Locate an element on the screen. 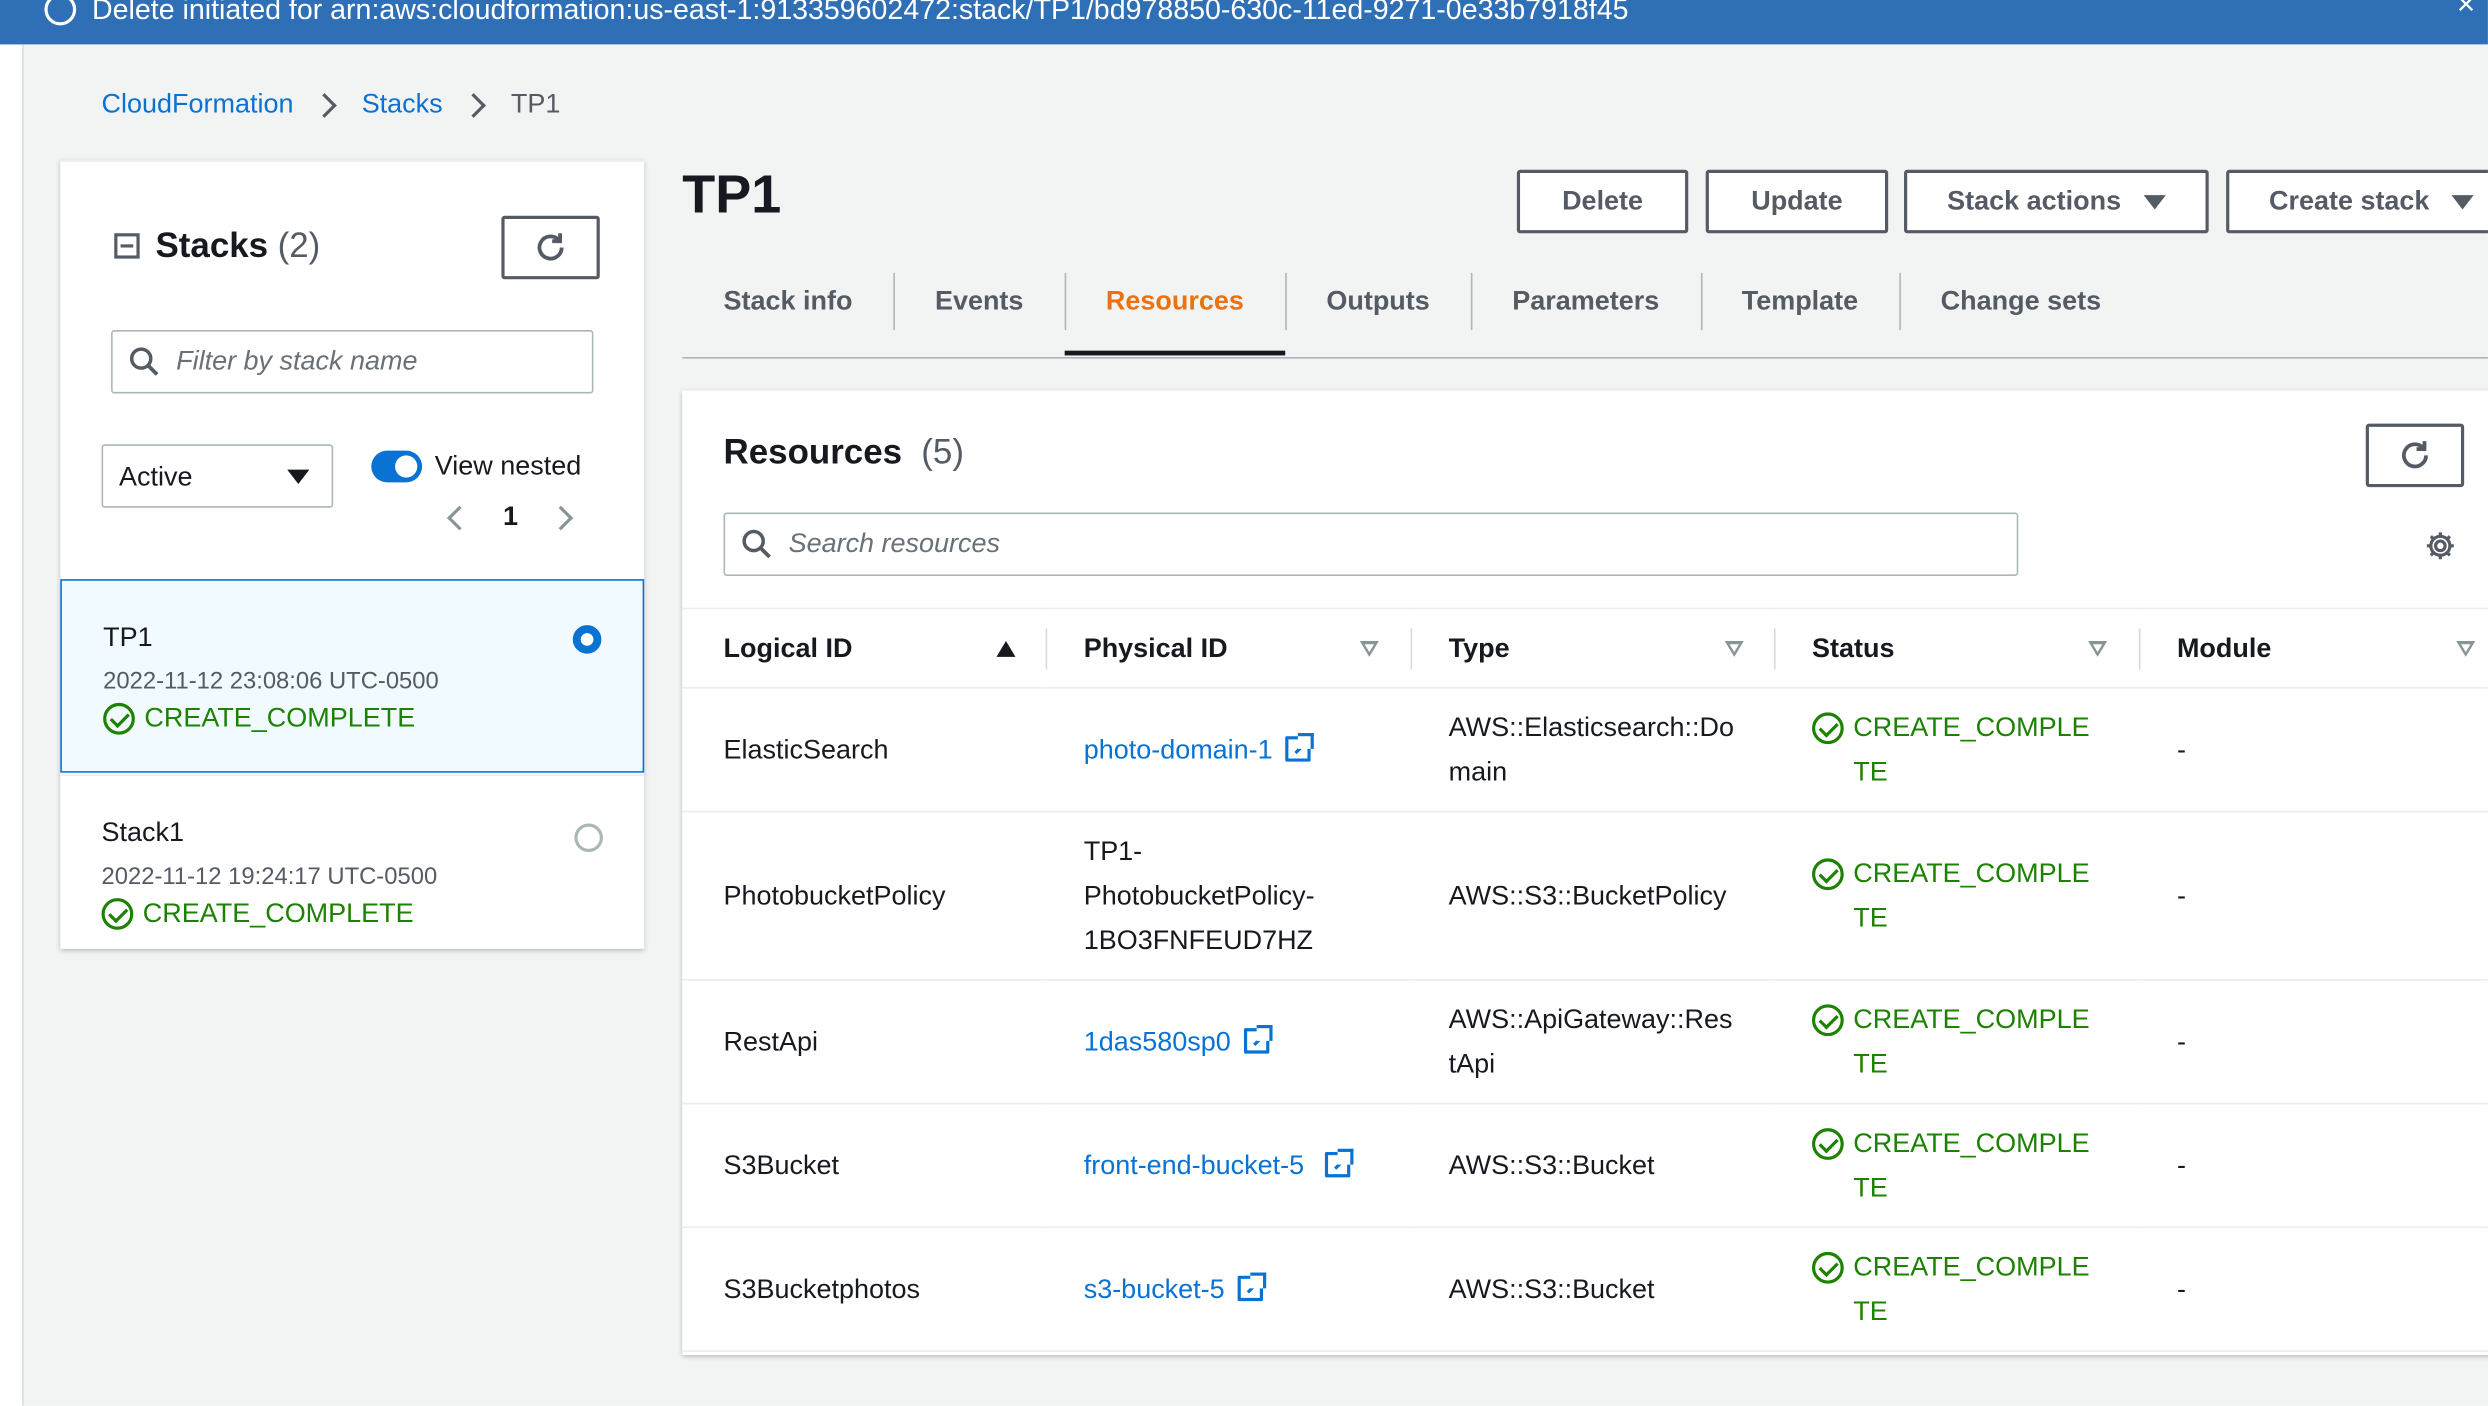  physical-id-cell: front-end-bucket-5 is located at coordinates (1228, 1166).